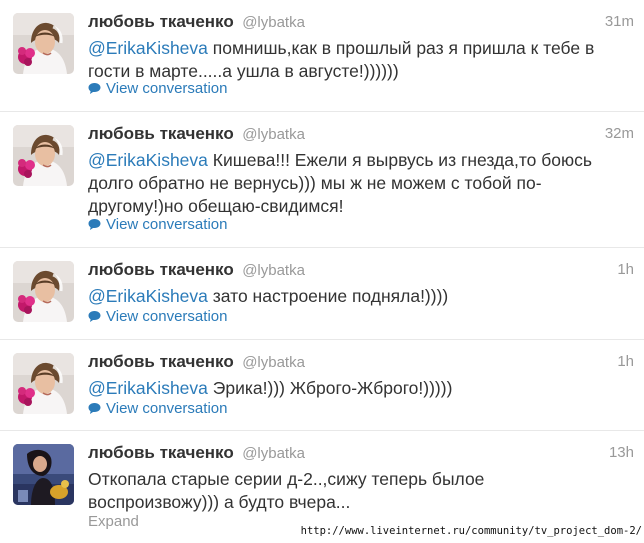 The image size is (644, 543). I want to click on tweet-header: любовь ткаченко @lybatka 32m, so click(361, 135).